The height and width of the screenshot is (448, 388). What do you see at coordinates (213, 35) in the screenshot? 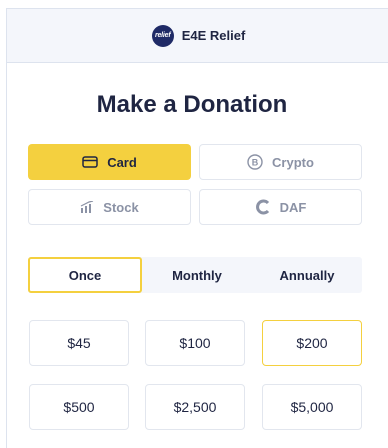
I see `org-name: E4E Relief` at bounding box center [213, 35].